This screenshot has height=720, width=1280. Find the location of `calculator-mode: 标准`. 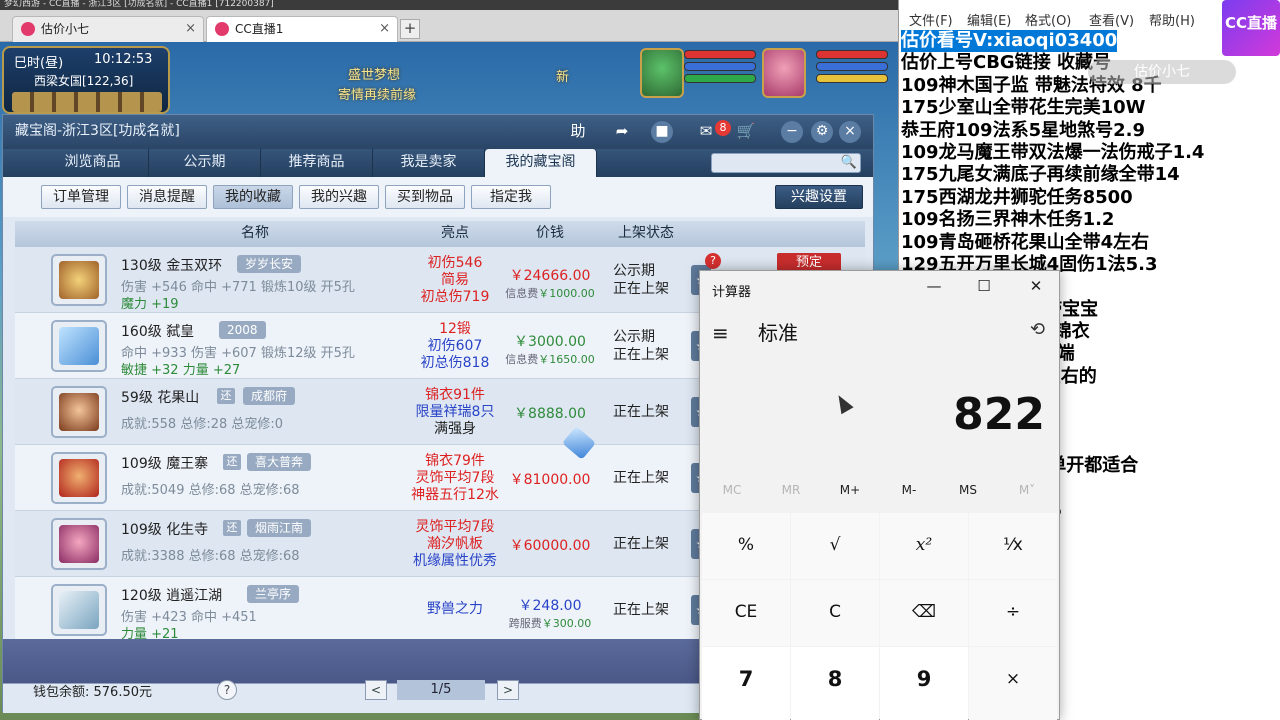

calculator-mode: 标准 is located at coordinates (778, 333).